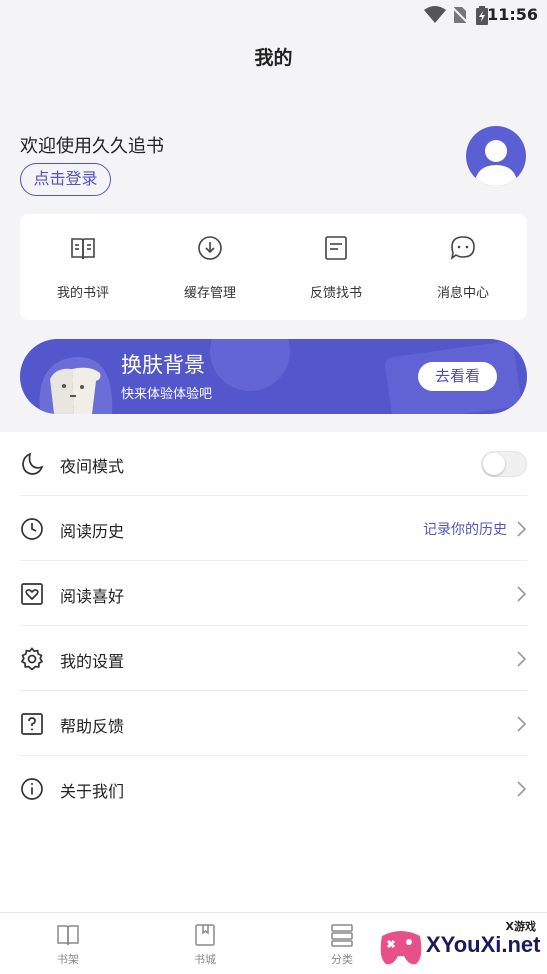 The width and height of the screenshot is (547, 974). What do you see at coordinates (435, 14) in the screenshot?
I see `wifi-icon` at bounding box center [435, 14].